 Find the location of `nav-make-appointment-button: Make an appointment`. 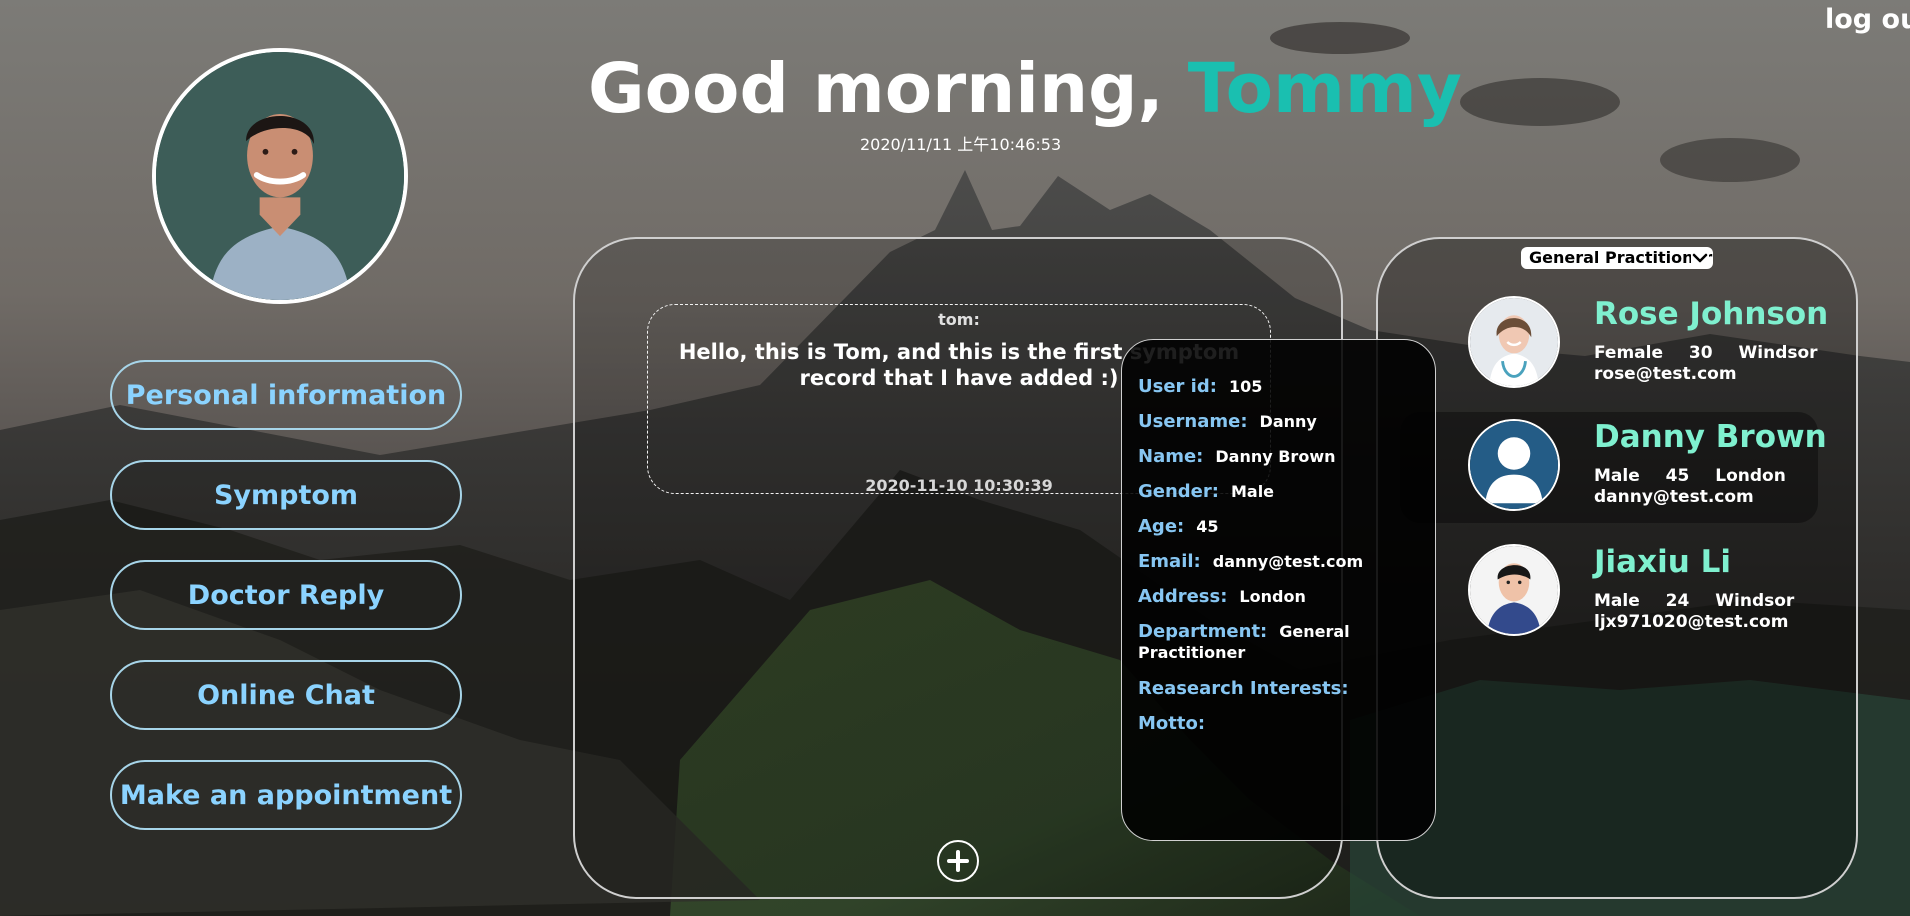

nav-make-appointment-button: Make an appointment is located at coordinates (286, 795).